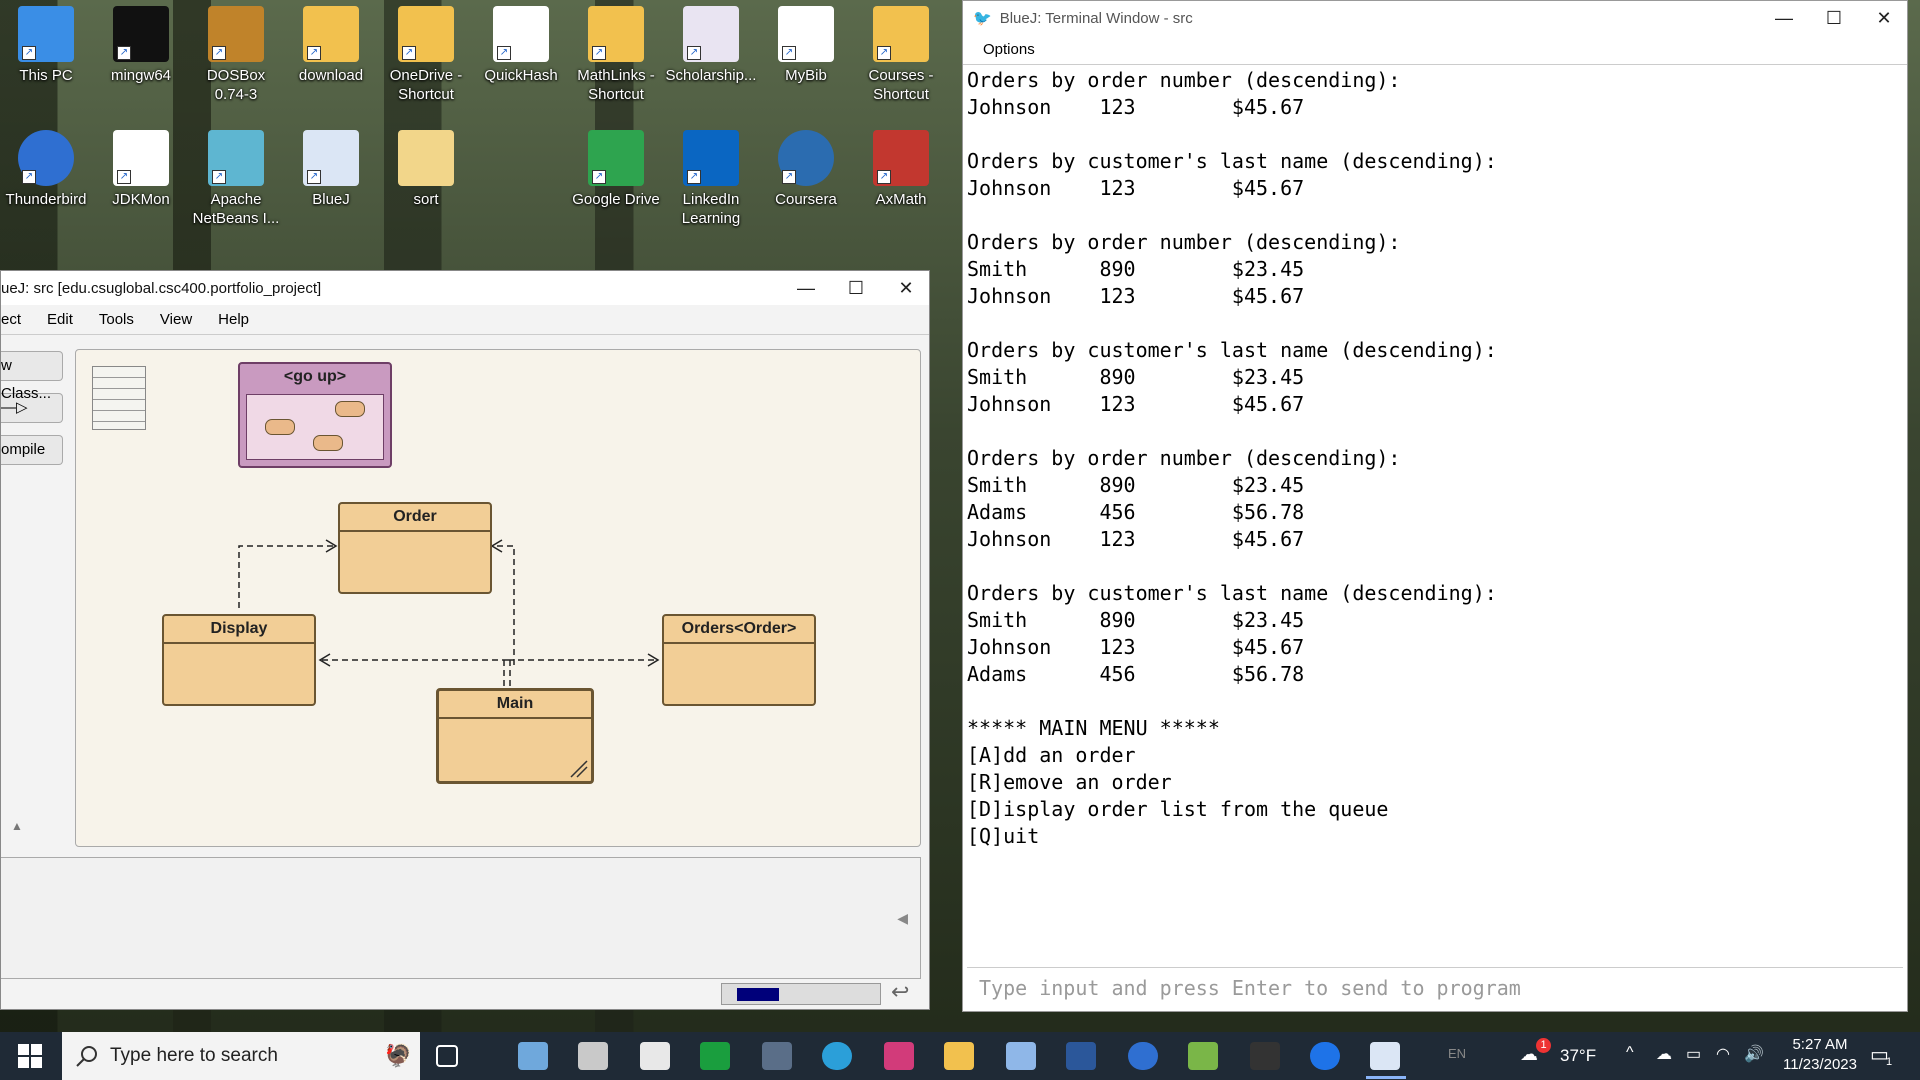  Describe the element at coordinates (1386, 1077) in the screenshot. I see `active-app-indicator` at that location.